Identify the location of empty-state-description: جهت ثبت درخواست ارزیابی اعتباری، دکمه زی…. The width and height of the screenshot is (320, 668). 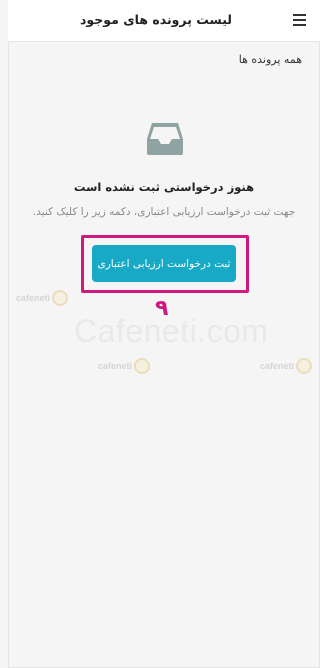
(164, 212).